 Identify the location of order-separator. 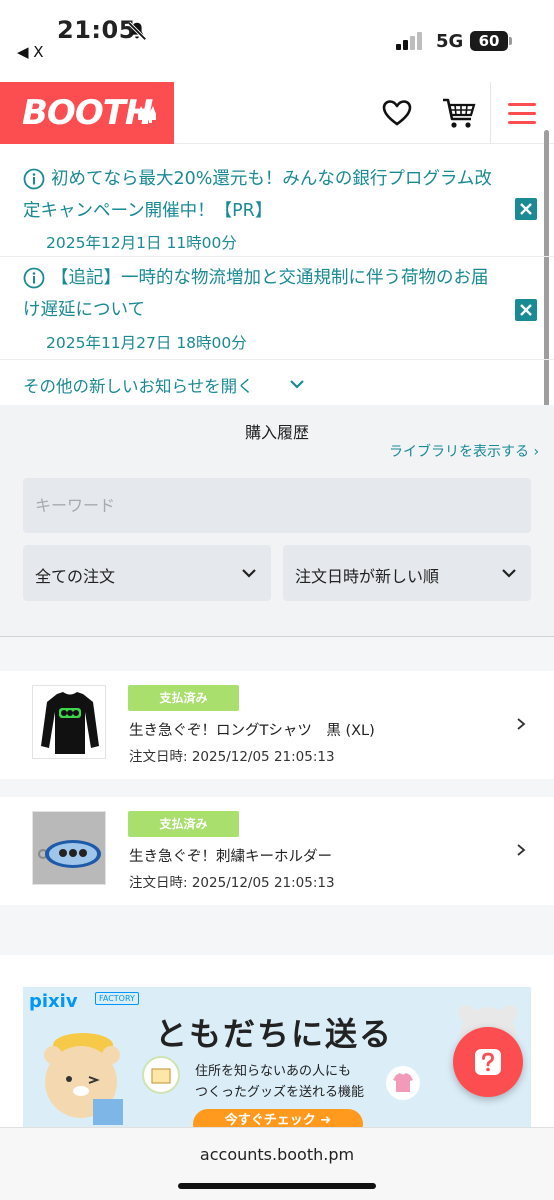
(277, 788).